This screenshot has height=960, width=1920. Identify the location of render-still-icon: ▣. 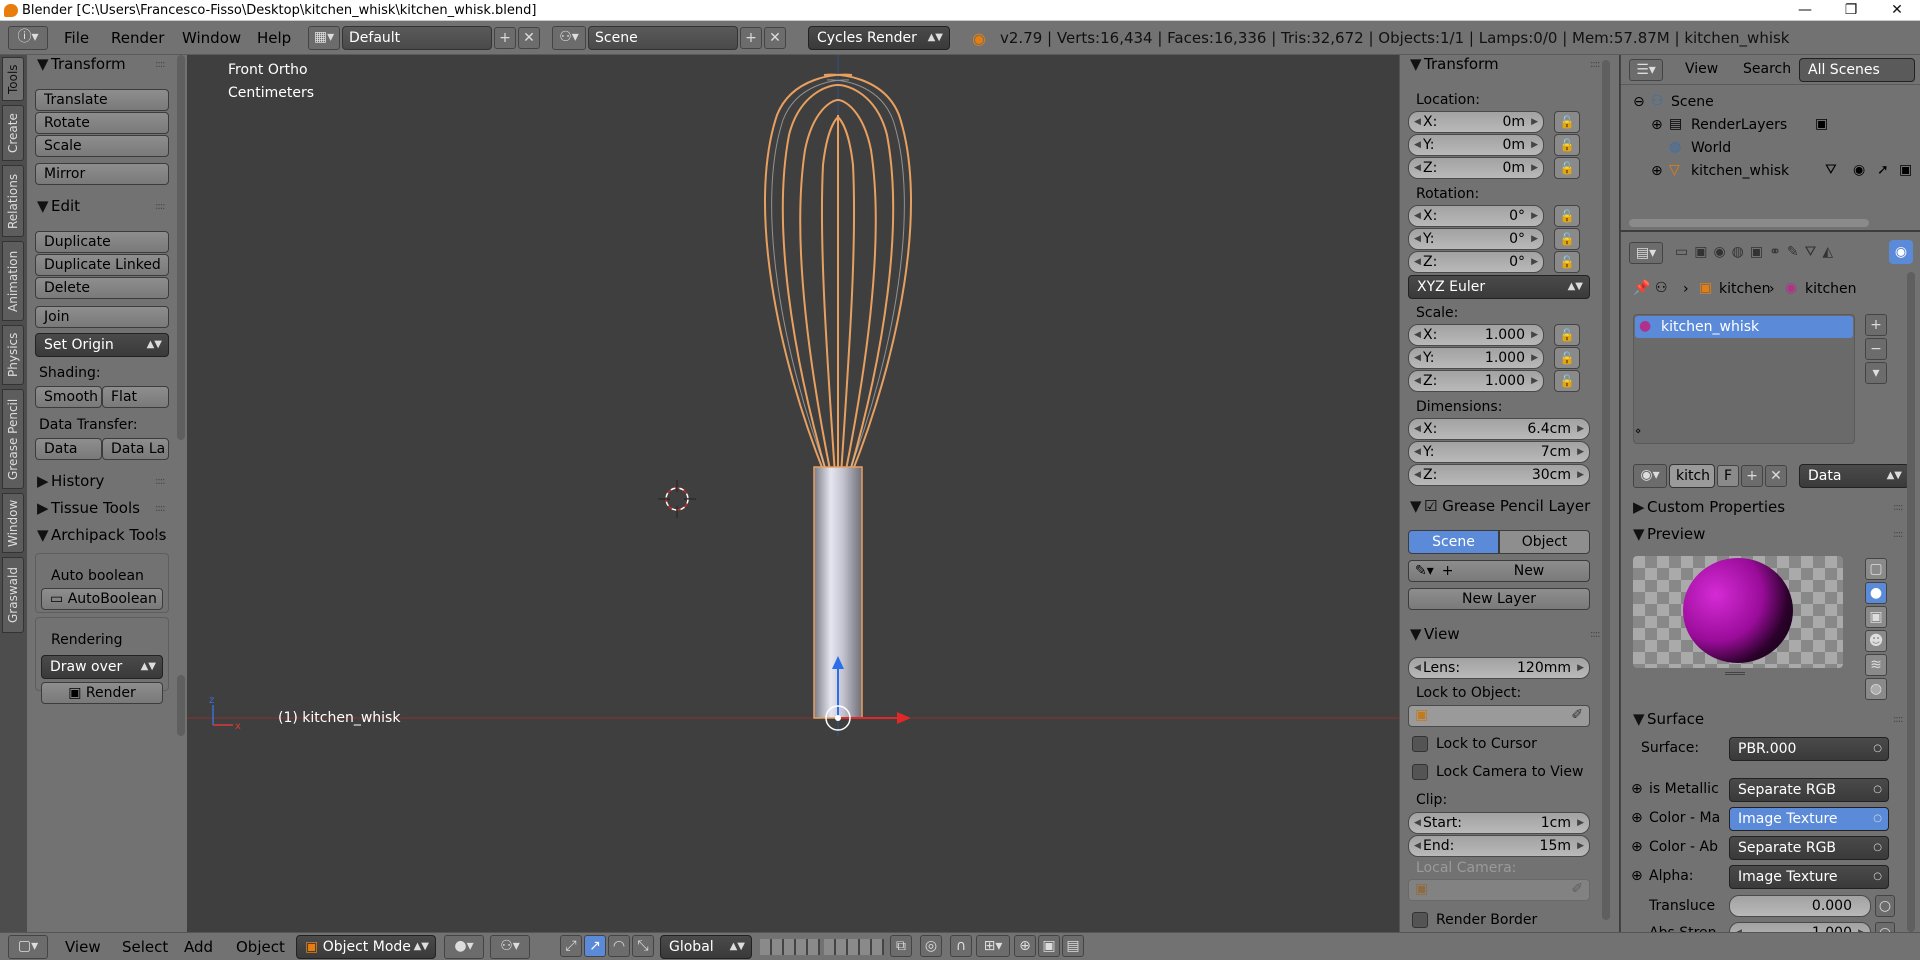
(1049, 946).